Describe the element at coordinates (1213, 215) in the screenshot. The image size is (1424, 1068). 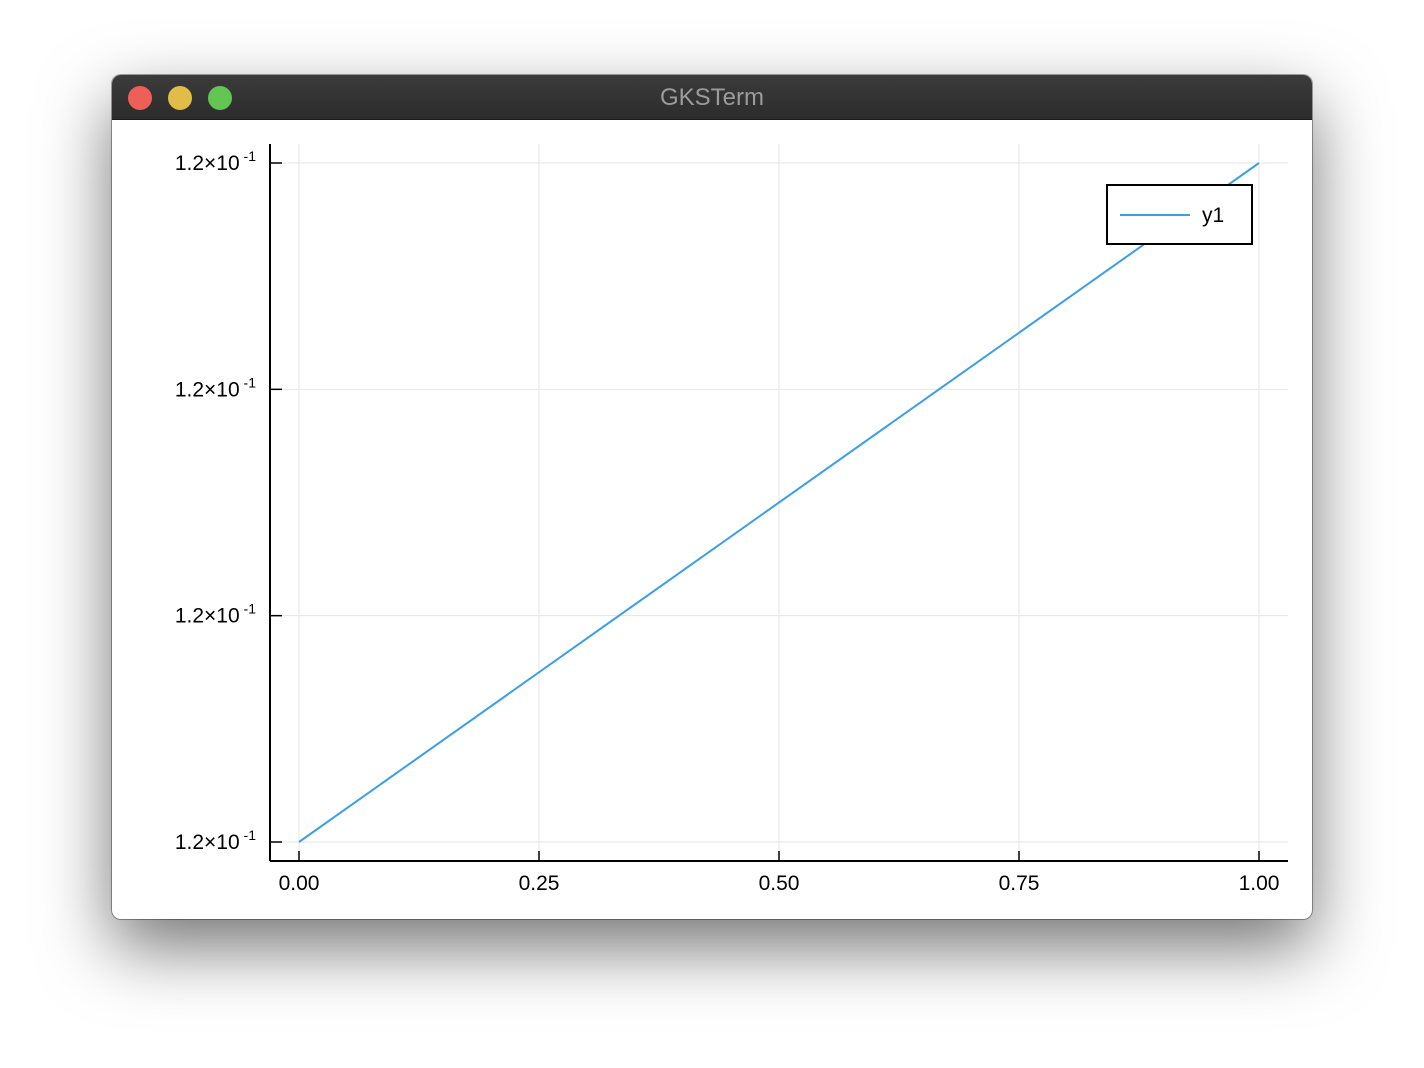
I see `legend-label: y1` at that location.